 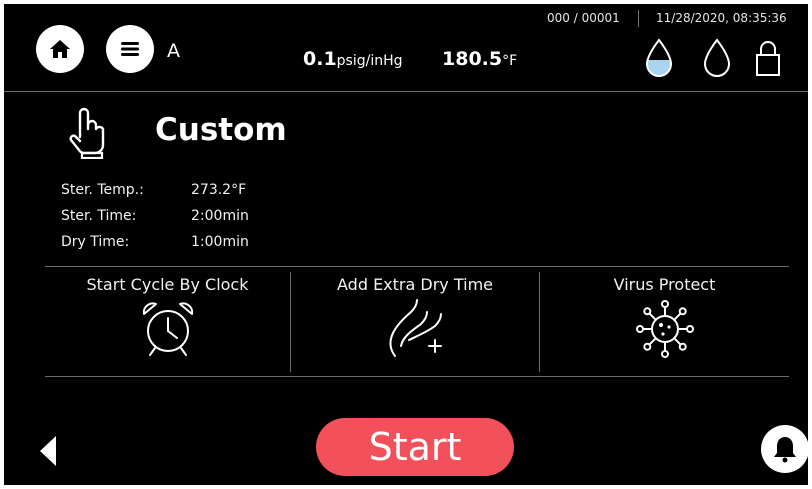 What do you see at coordinates (95, 242) in the screenshot?
I see `dry-time-label: Dry Time:` at bounding box center [95, 242].